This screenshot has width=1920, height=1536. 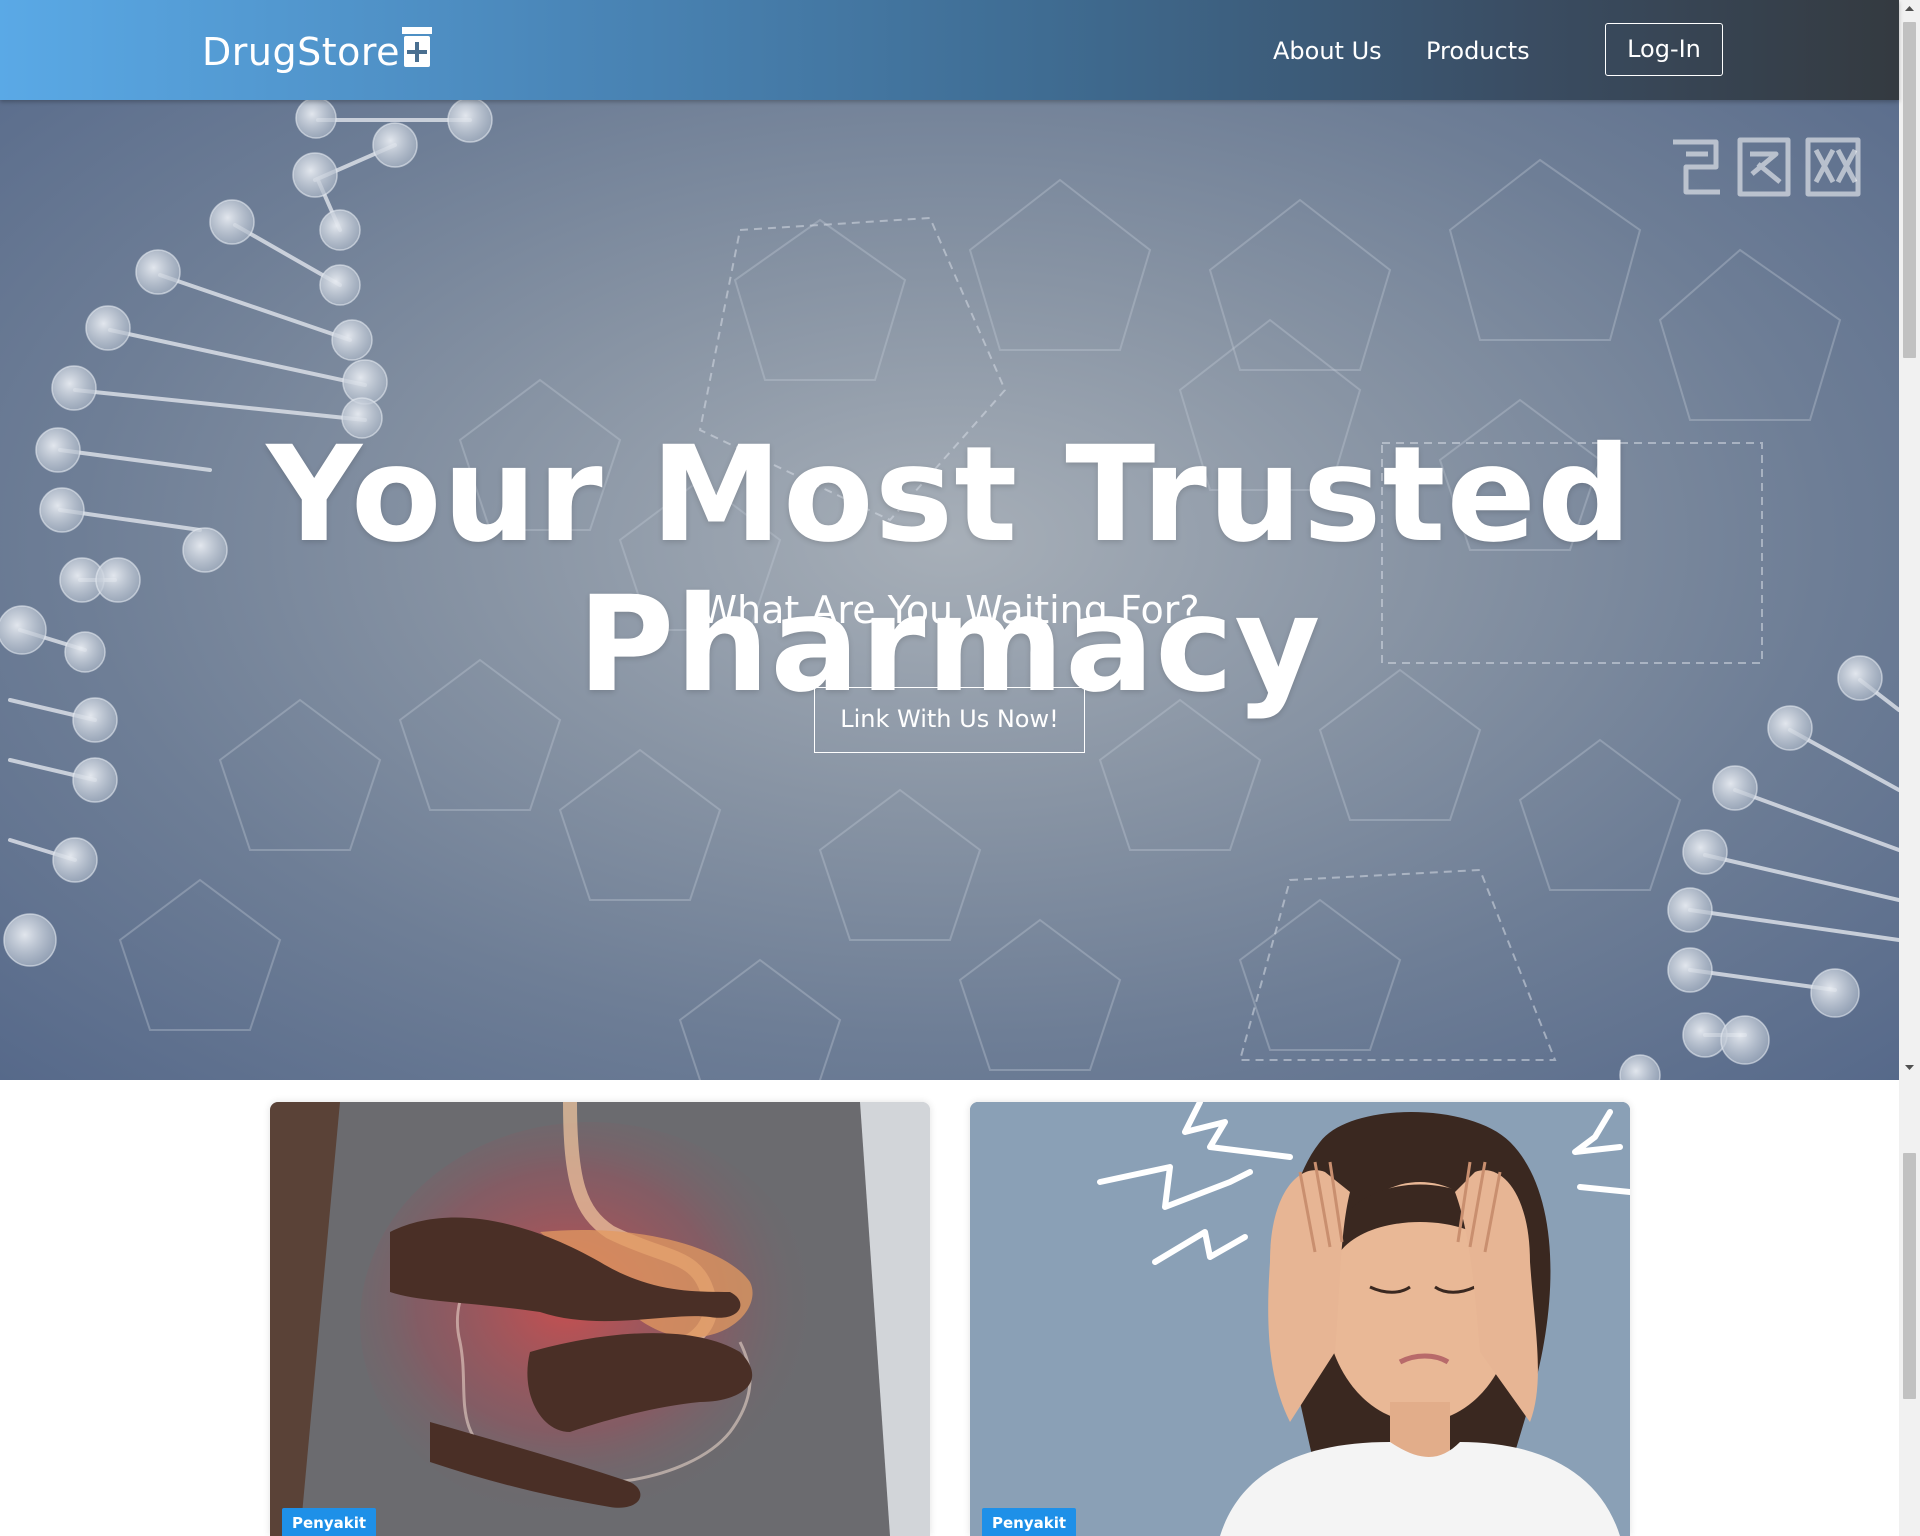 What do you see at coordinates (1327, 51) in the screenshot?
I see `nav-about-us: About Us` at bounding box center [1327, 51].